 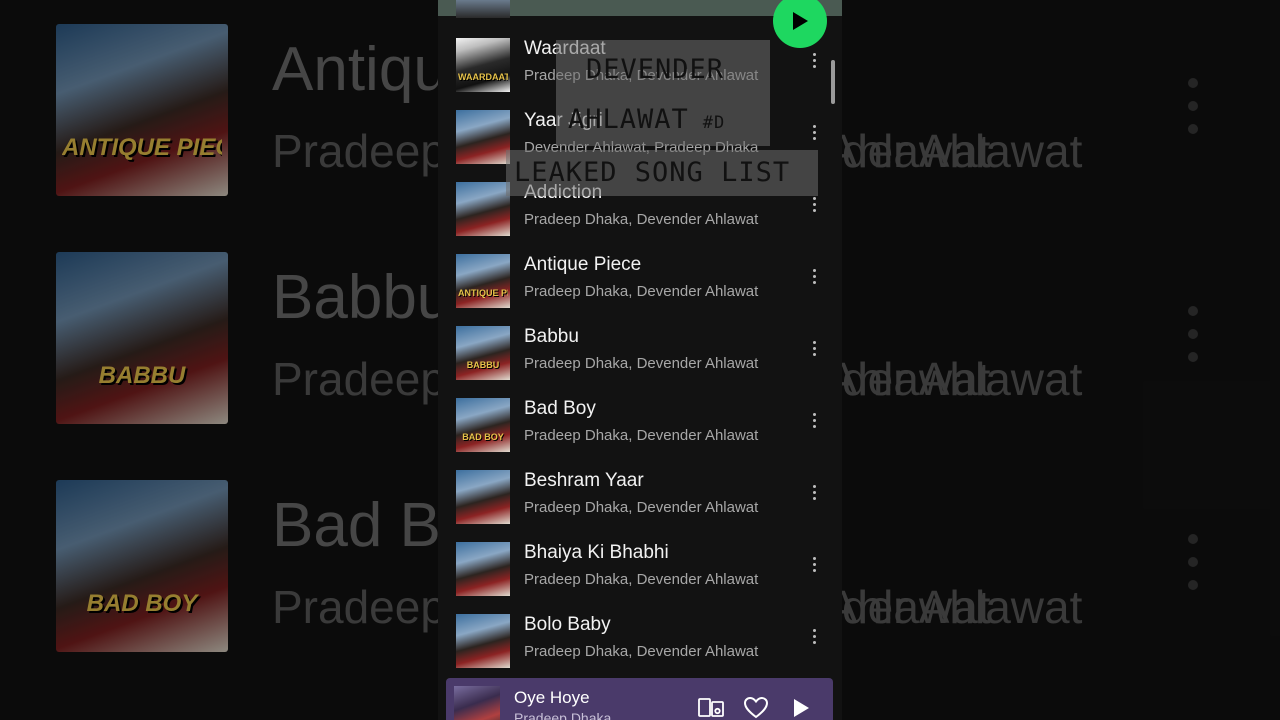 I want to click on devices-icon, so click(x=711, y=707).